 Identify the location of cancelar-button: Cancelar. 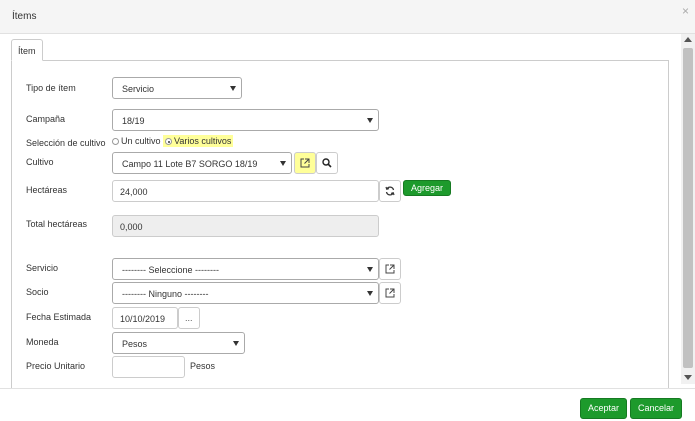
(656, 408).